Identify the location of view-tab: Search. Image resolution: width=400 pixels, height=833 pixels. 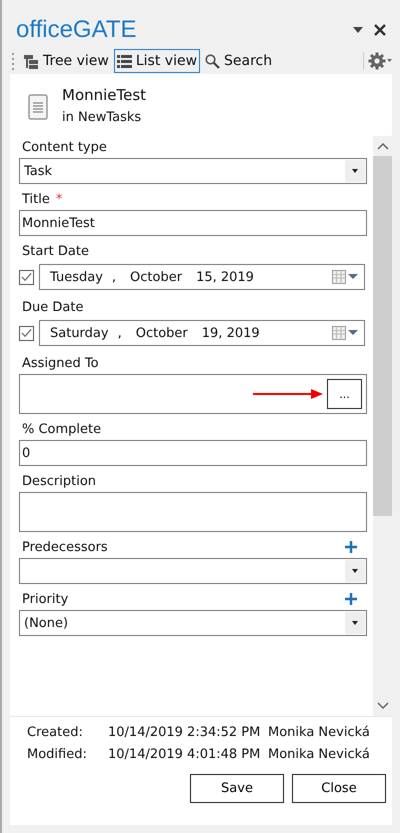
(239, 61).